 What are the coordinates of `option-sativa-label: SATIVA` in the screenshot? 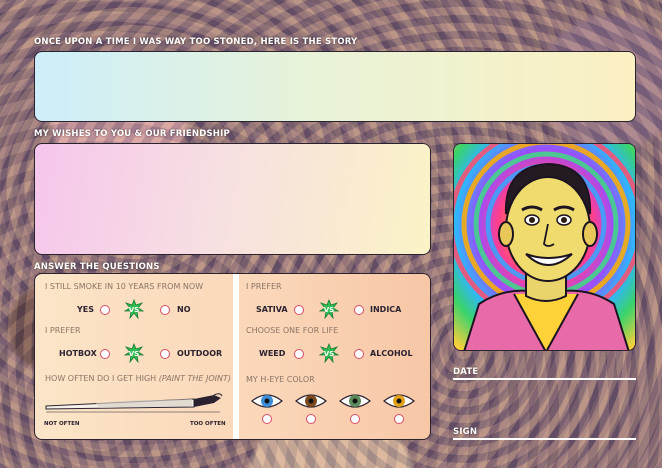 It's located at (272, 309).